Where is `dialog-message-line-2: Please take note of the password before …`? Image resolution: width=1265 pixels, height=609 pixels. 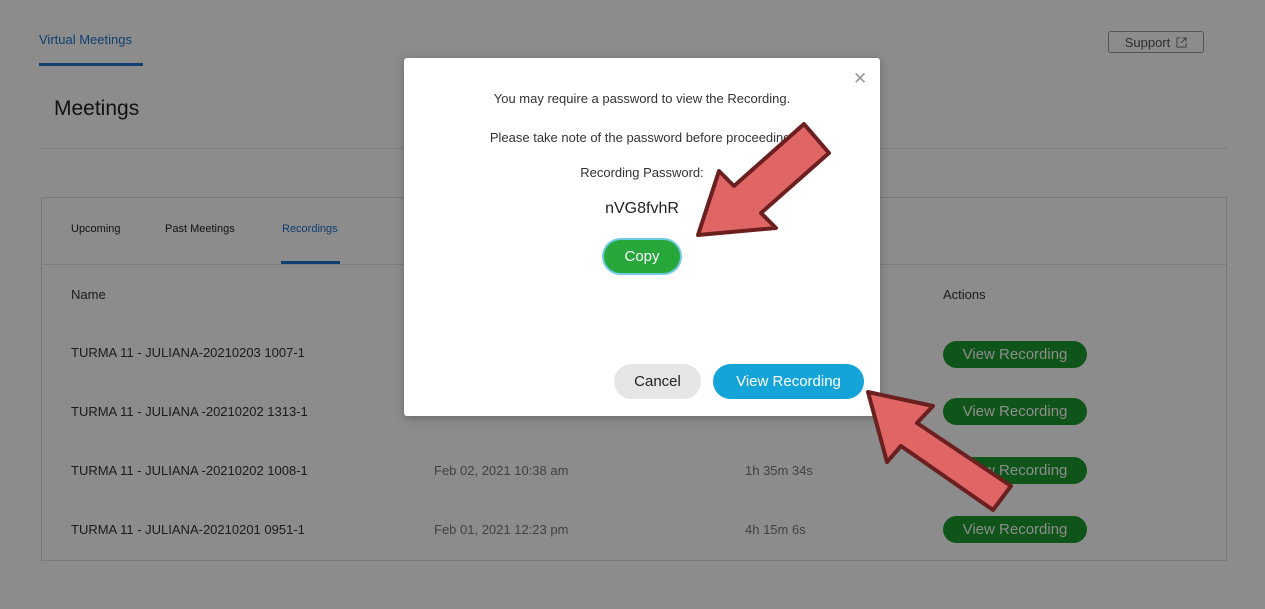
dialog-message-line-2: Please take note of the password before … is located at coordinates (642, 137).